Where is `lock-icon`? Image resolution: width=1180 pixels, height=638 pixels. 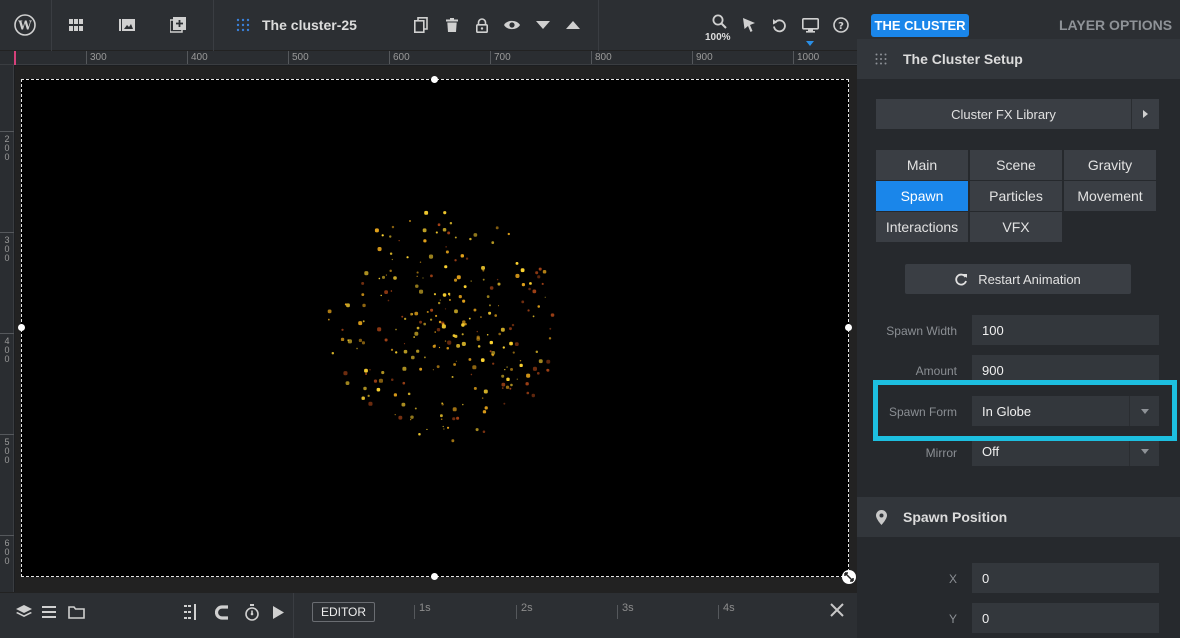
lock-icon is located at coordinates (482, 25).